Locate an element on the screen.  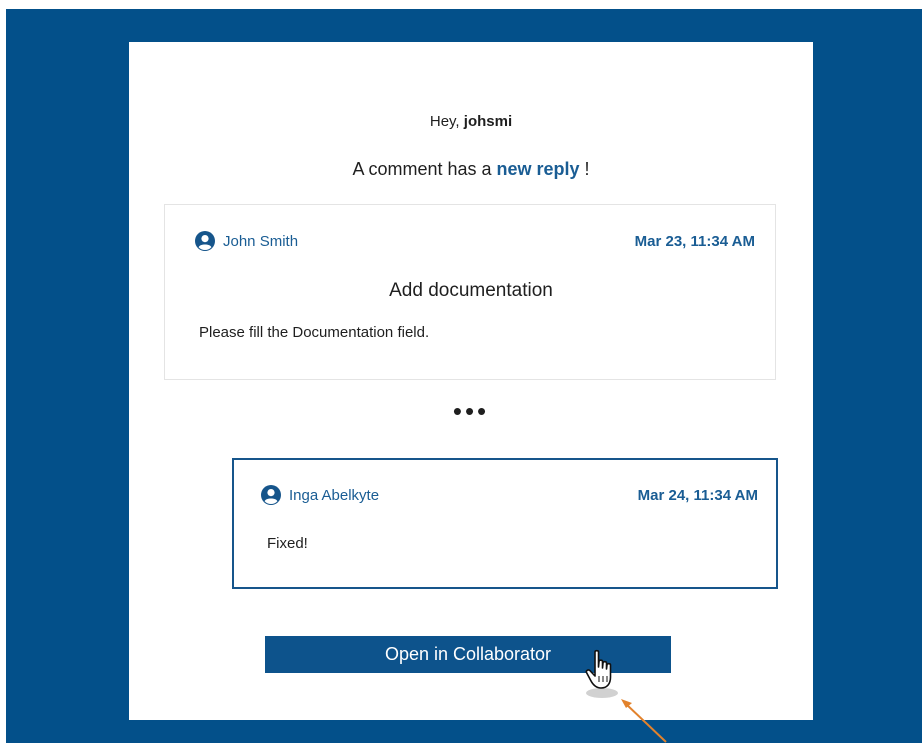
reply-comment: Inga Abelkyte Mar 24, 11:34 AM Fixed! is located at coordinates (505, 523).